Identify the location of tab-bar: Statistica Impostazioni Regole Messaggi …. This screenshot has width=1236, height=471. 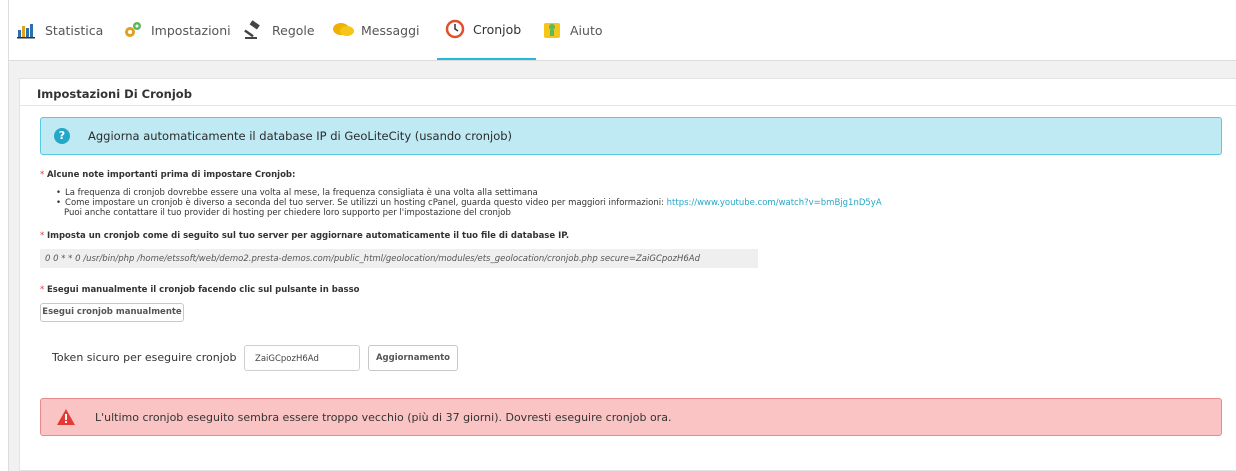
(622, 30).